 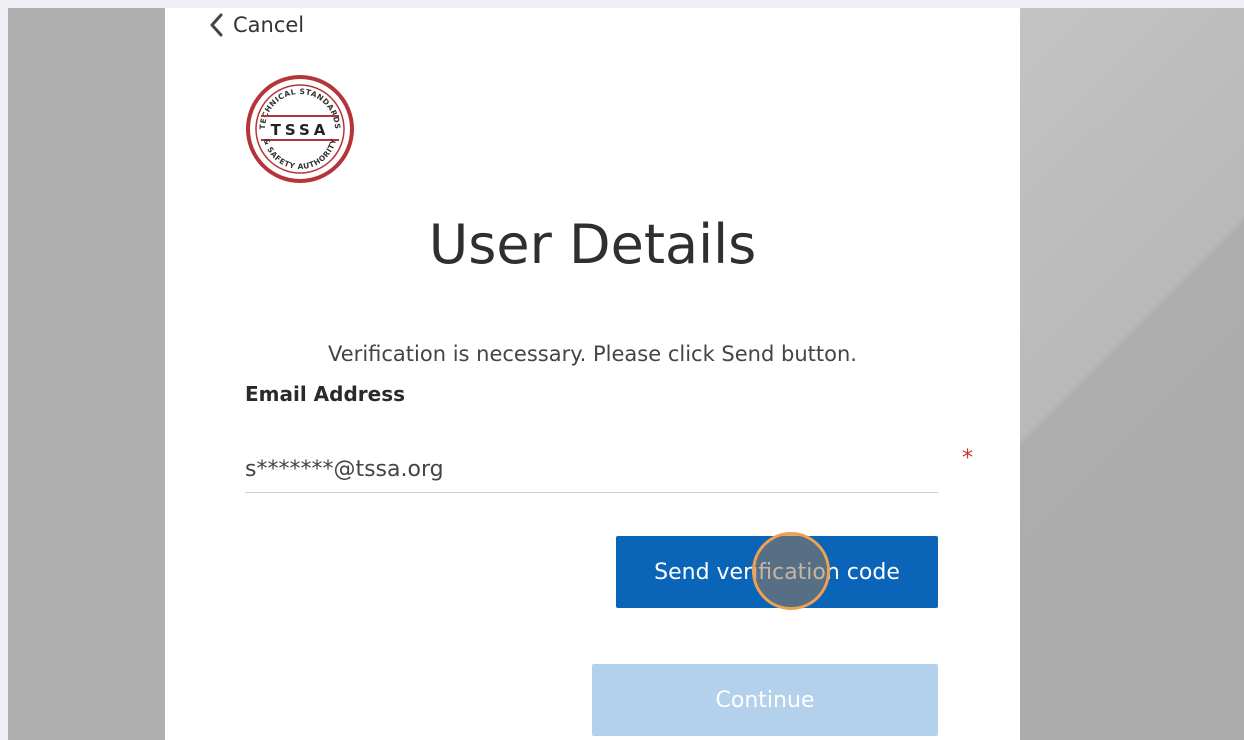 What do you see at coordinates (765, 700) in the screenshot?
I see `continue-button: Continue` at bounding box center [765, 700].